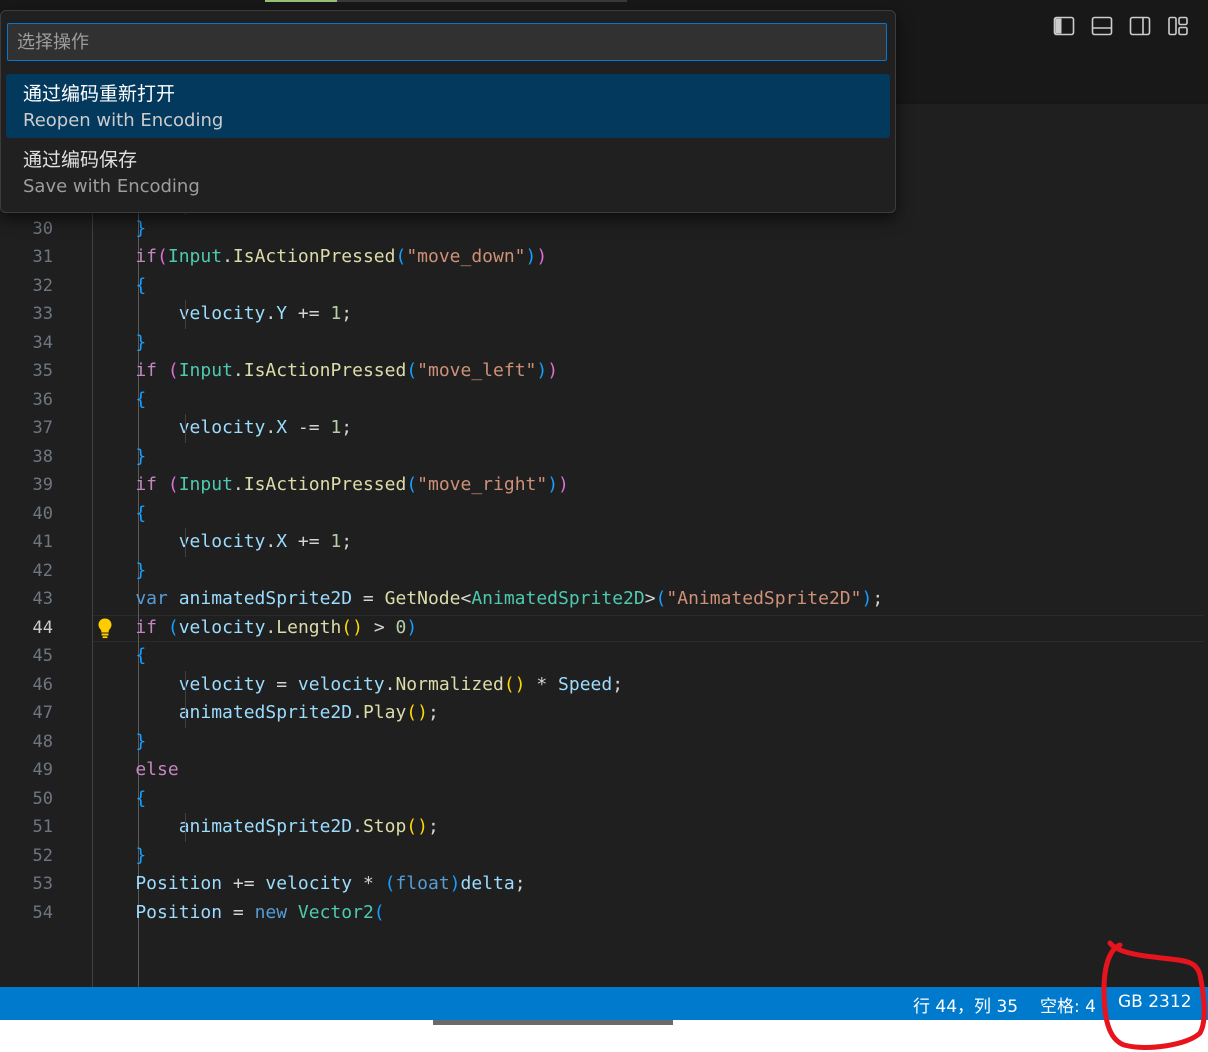 The width and height of the screenshot is (1208, 1052). Describe the element at coordinates (309, 627) in the screenshot. I see `code-token: Length` at that location.